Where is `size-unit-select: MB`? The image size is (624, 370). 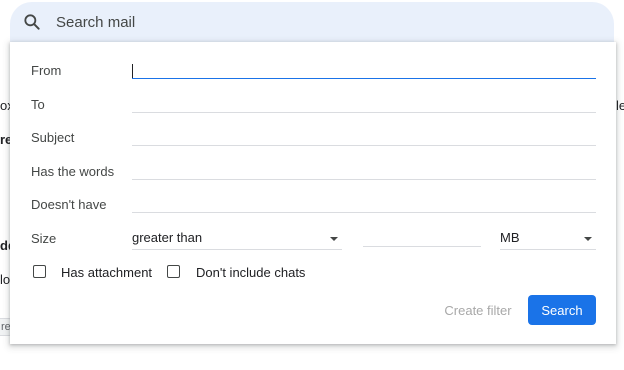
size-unit-select: MB is located at coordinates (548, 239).